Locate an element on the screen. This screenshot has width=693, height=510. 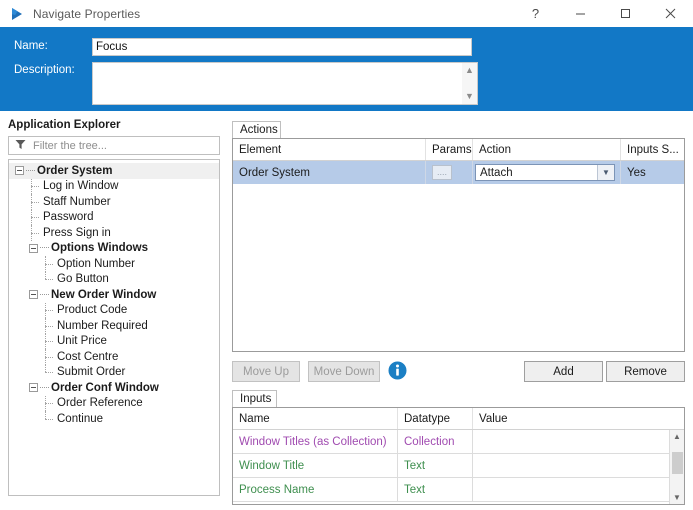
minimize-icon is located at coordinates (580, 14).